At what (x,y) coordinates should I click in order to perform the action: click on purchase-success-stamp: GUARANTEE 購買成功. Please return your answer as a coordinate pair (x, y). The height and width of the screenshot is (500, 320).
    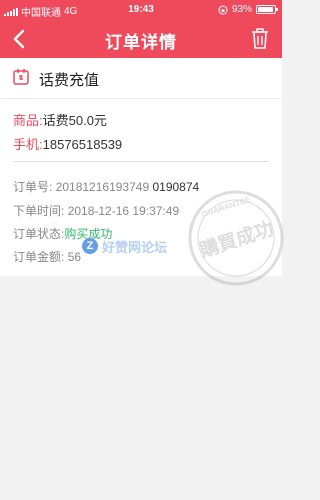
    Looking at the image, I should click on (236, 238).